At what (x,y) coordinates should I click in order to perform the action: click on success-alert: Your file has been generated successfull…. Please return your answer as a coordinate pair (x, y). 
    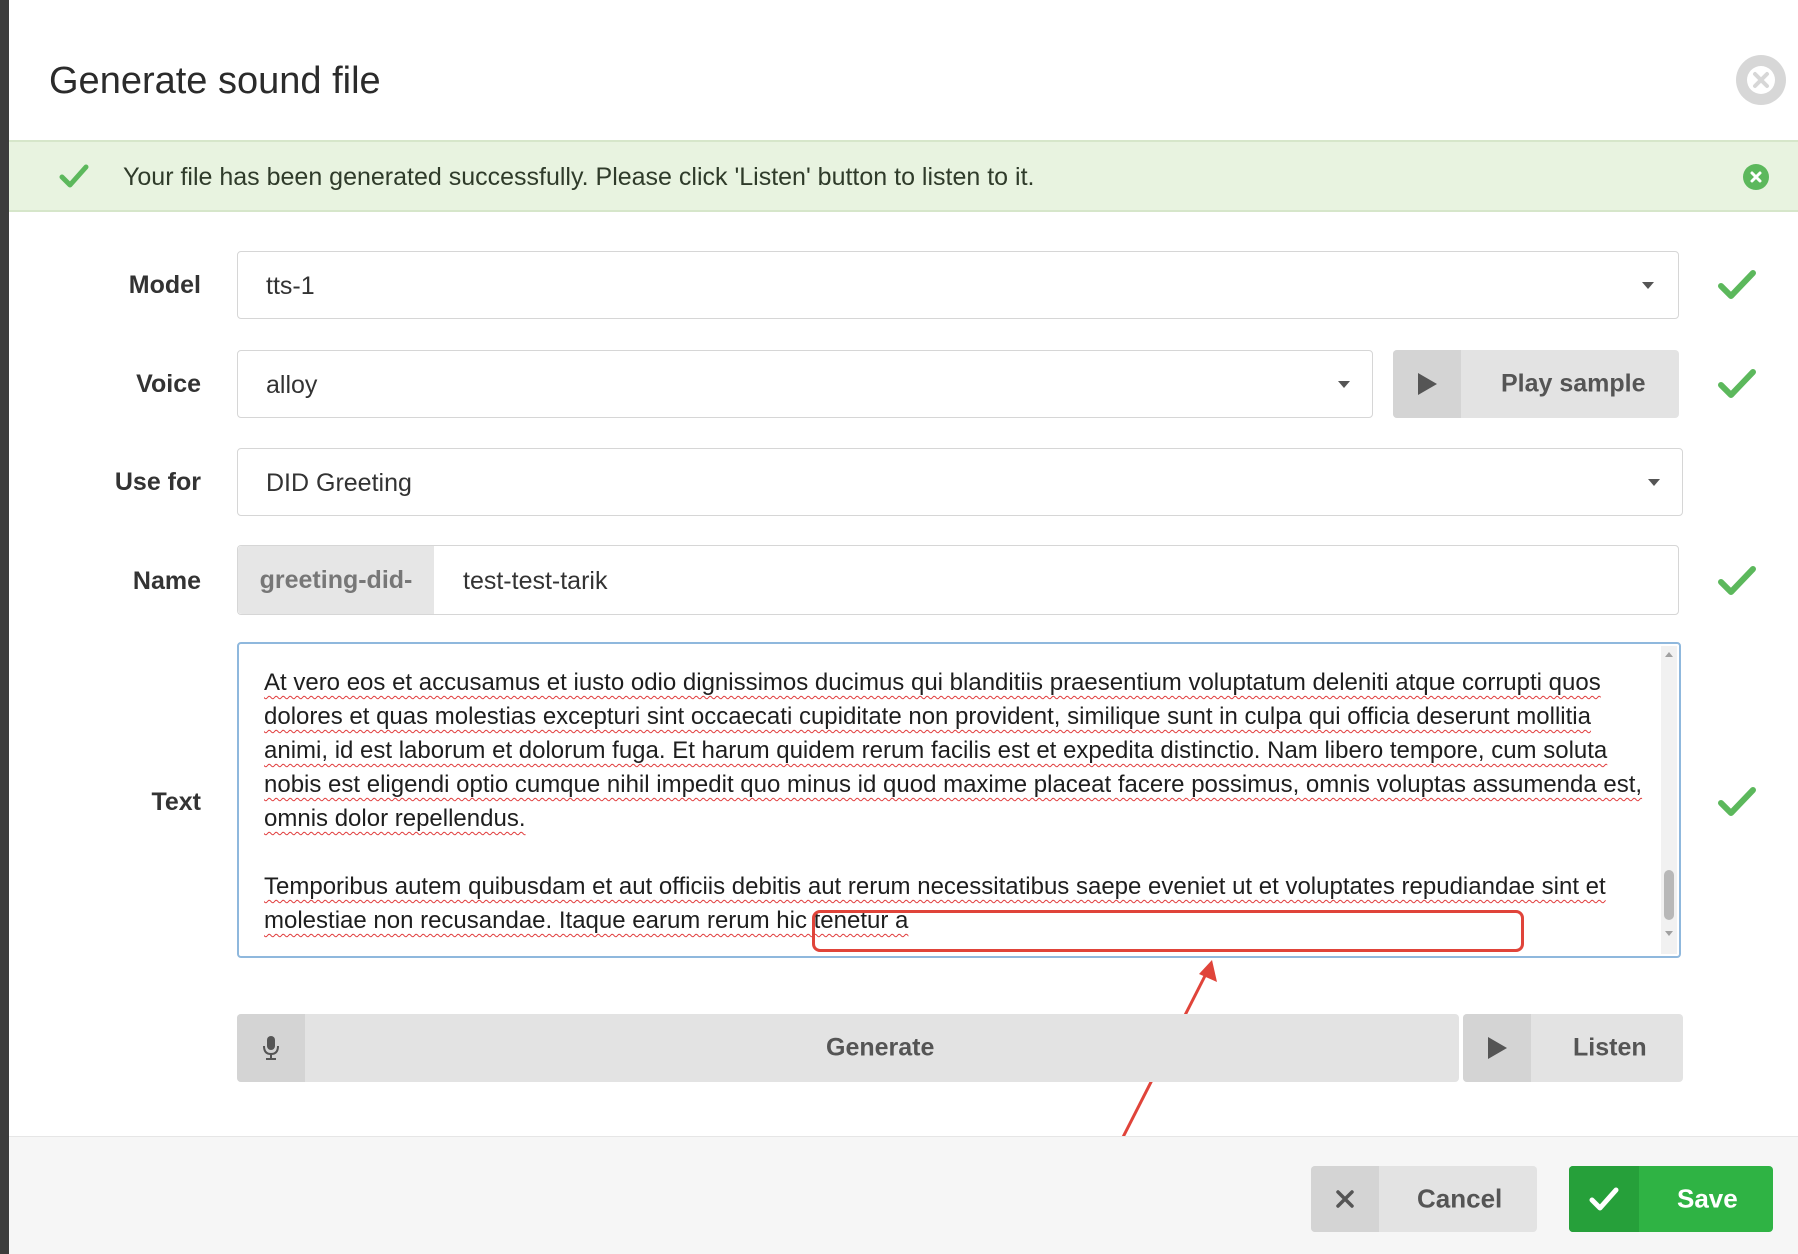
    Looking at the image, I should click on (903, 176).